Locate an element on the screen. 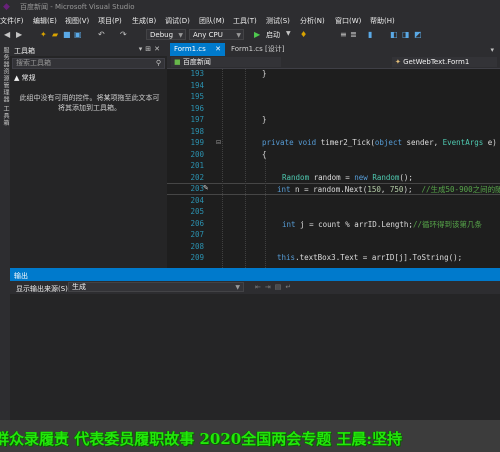  line-number: 207 is located at coordinates (197, 234).